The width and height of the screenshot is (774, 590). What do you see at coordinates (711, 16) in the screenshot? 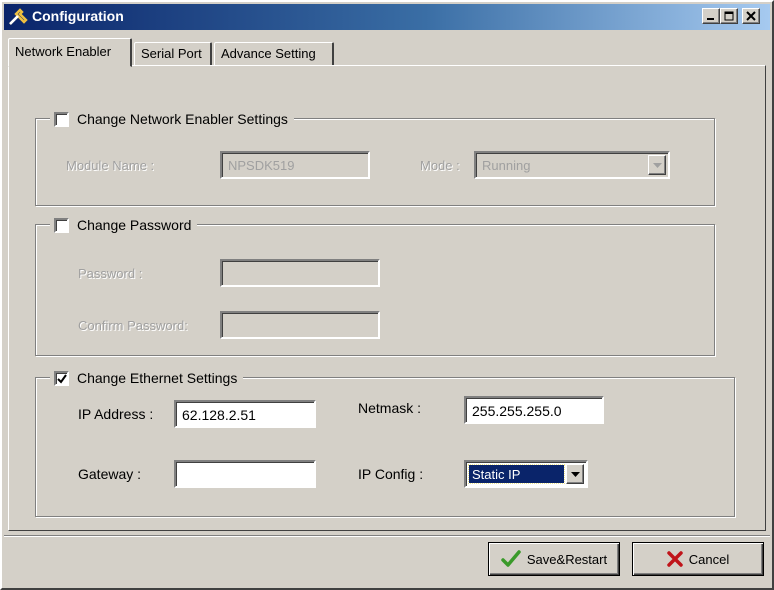
I see `minimize-button` at bounding box center [711, 16].